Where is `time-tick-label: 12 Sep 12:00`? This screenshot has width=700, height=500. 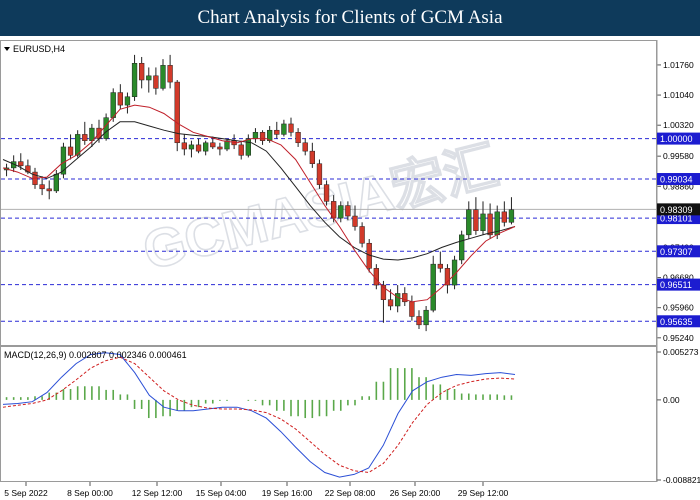
time-tick-label: 12 Sep 12:00 is located at coordinates (157, 493).